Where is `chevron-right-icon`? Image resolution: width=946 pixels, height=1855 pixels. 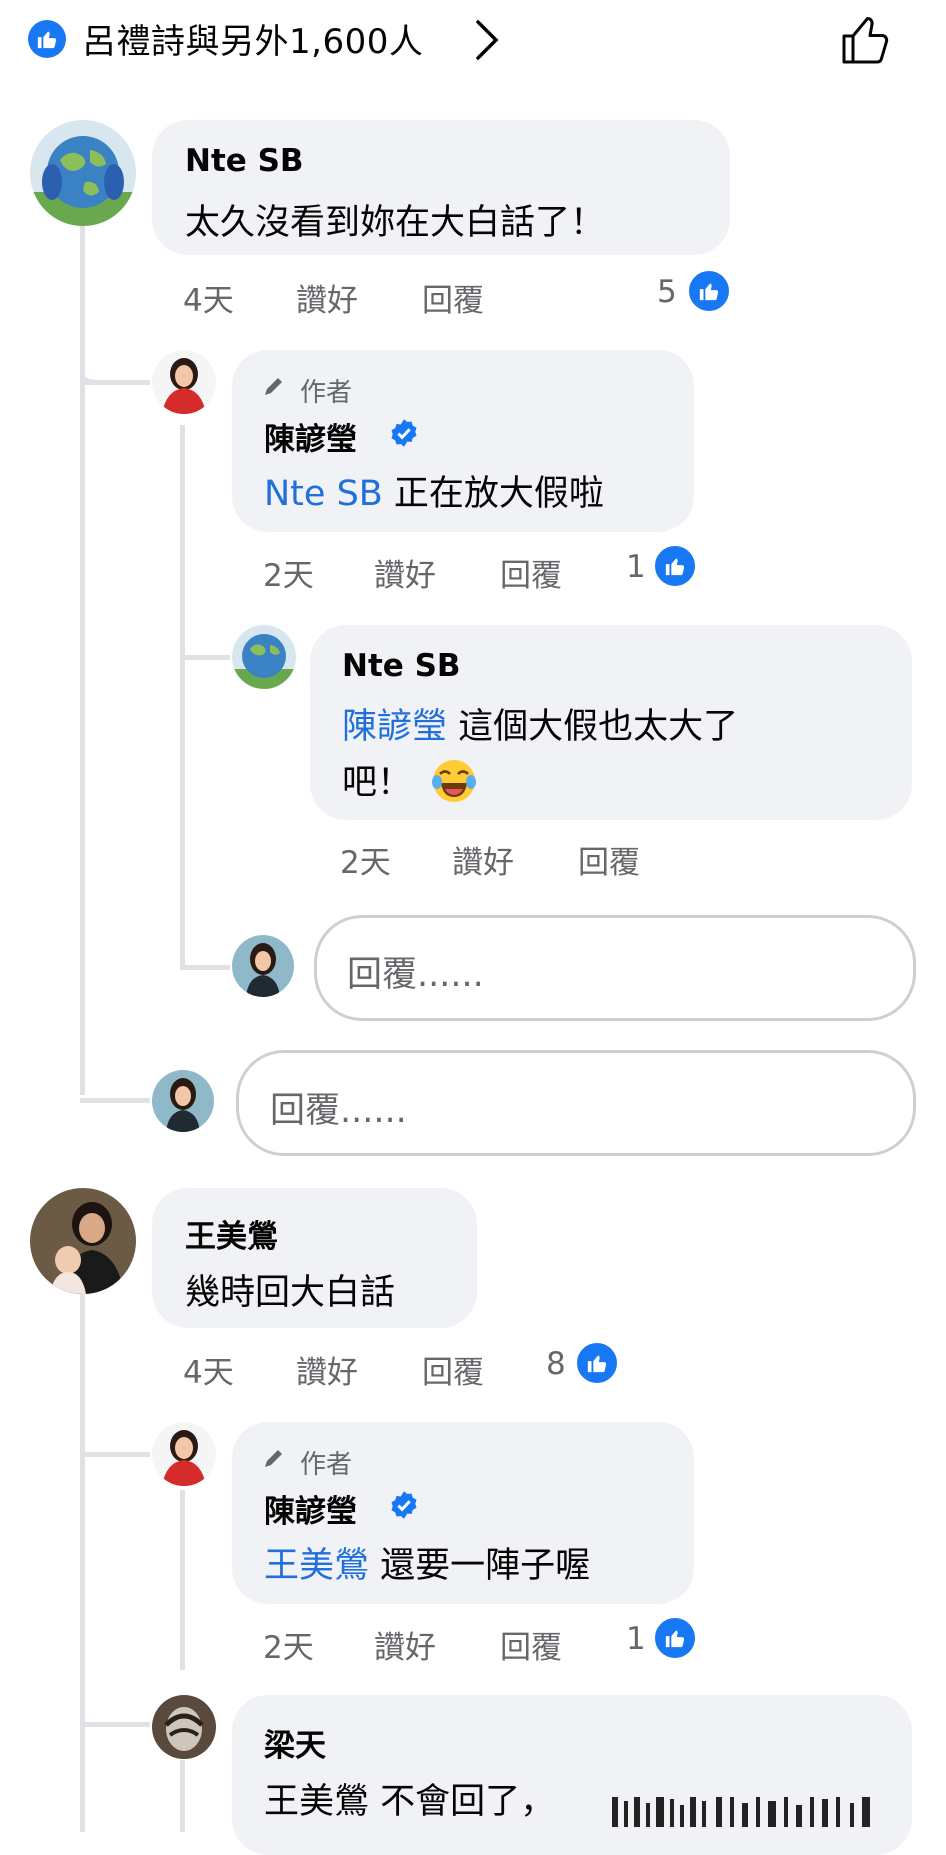 chevron-right-icon is located at coordinates (487, 40).